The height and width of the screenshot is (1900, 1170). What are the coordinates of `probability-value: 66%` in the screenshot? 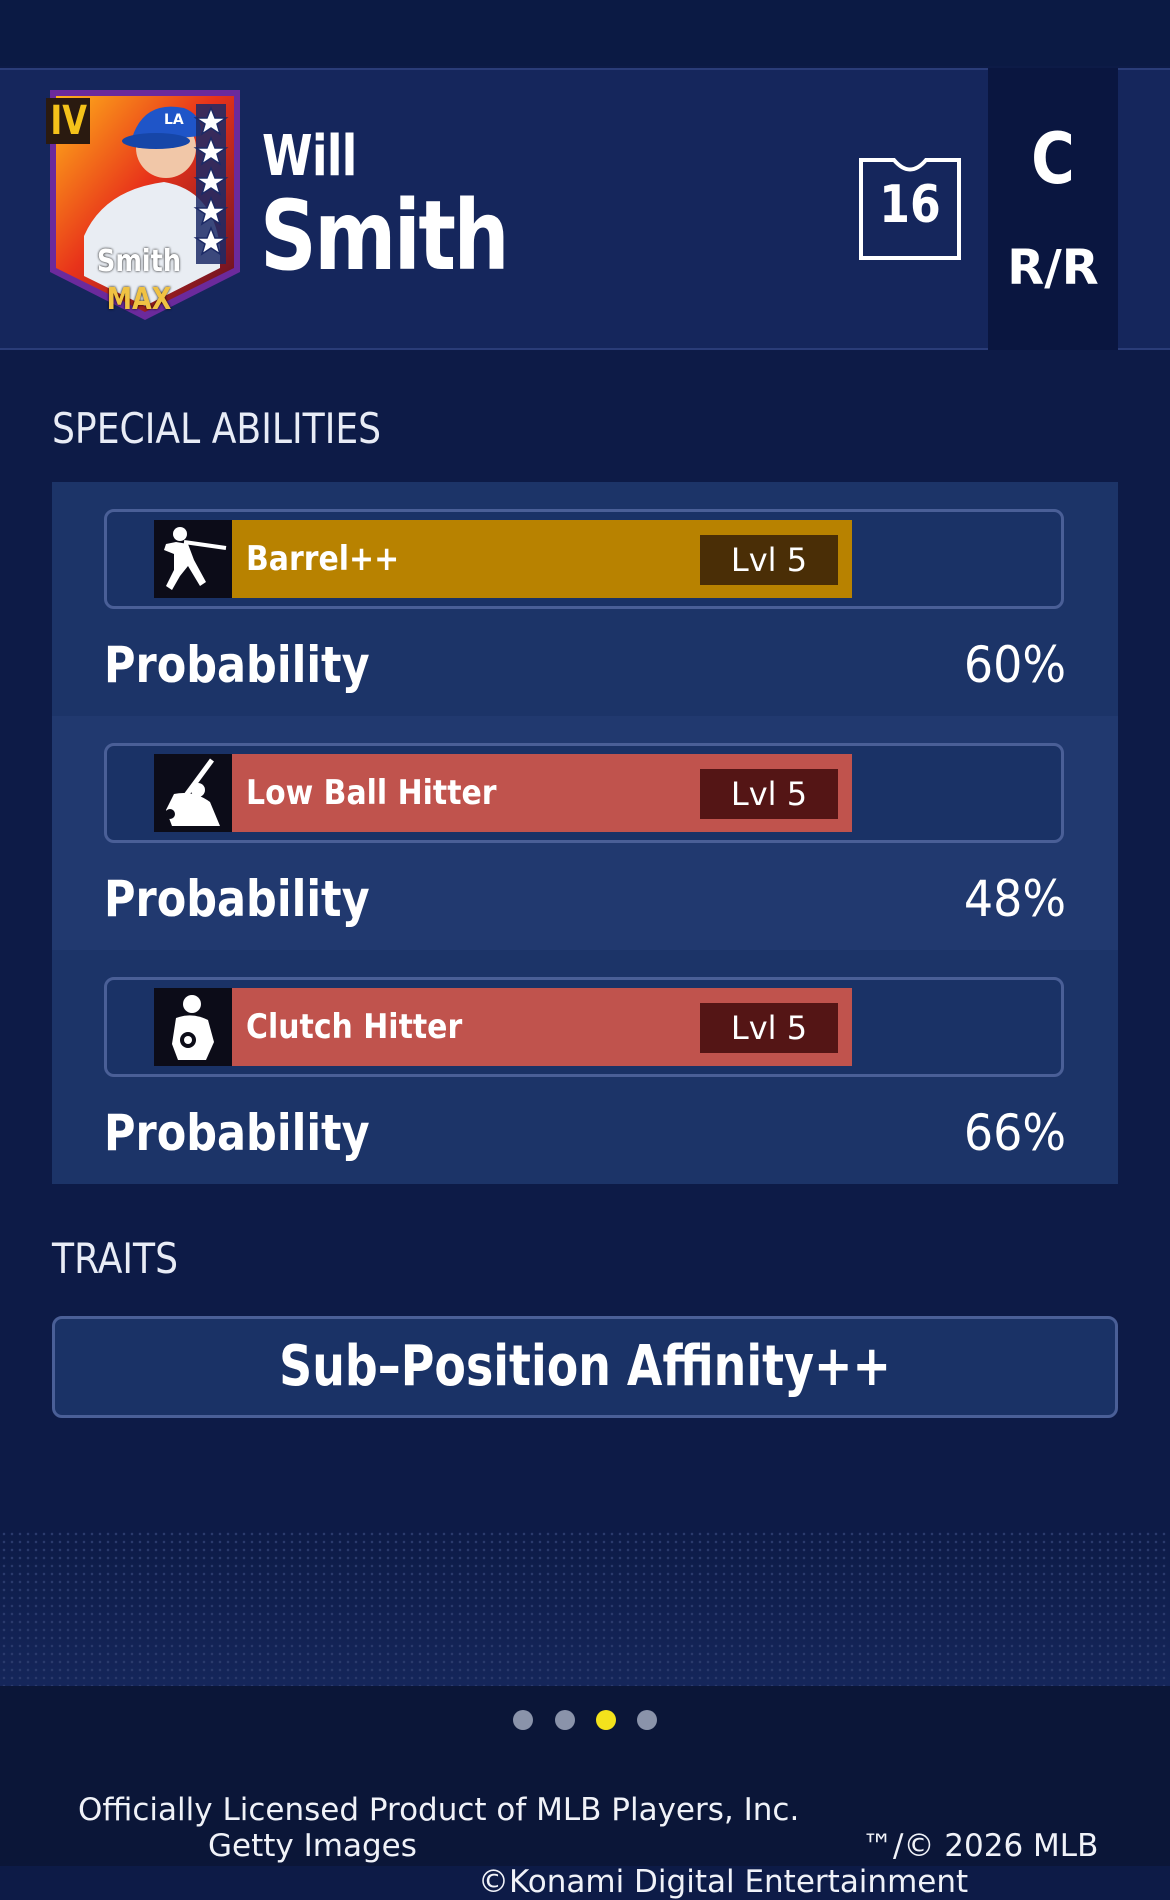 It's located at (1014, 1133).